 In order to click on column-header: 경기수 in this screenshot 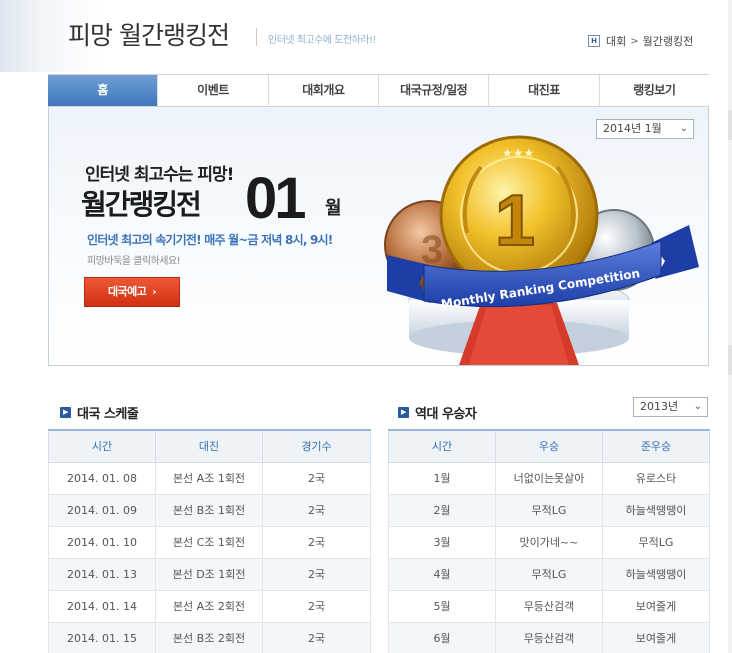, I will do `click(316, 446)`.